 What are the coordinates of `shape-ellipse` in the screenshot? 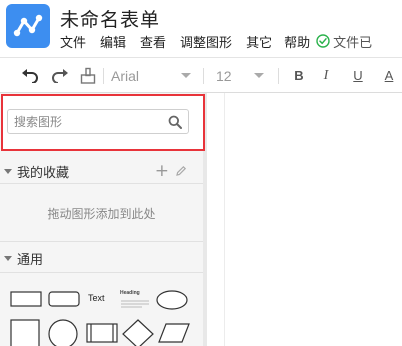 It's located at (172, 300).